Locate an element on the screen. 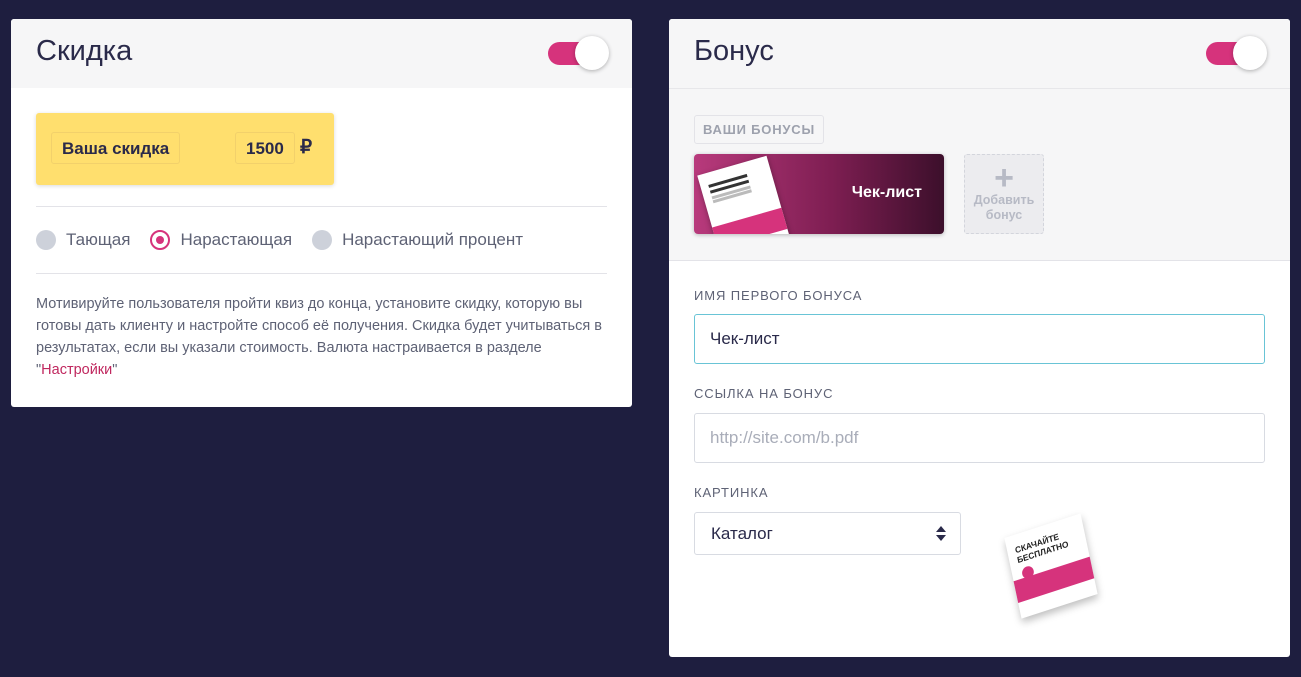 The height and width of the screenshot is (677, 1301). plus-icon: + is located at coordinates (1004, 178).